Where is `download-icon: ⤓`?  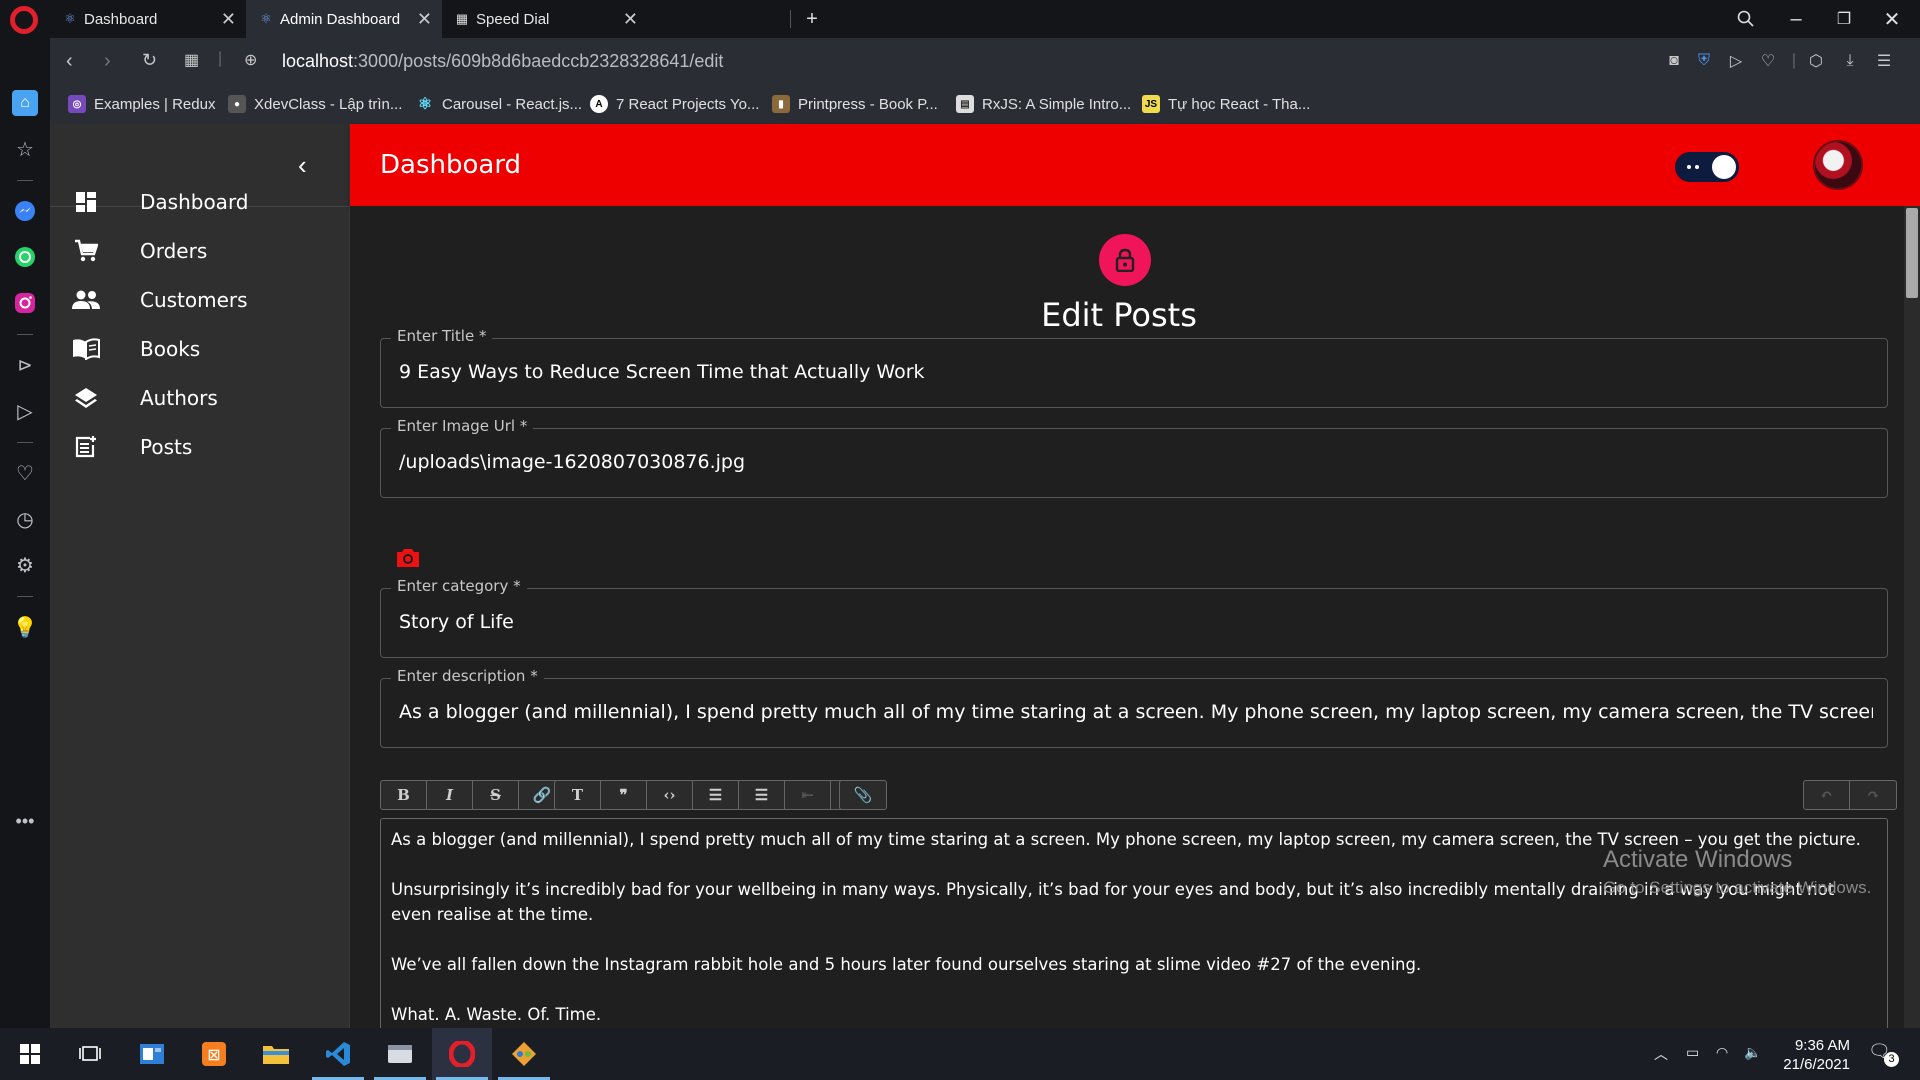
download-icon: ⤓ is located at coordinates (1850, 61).